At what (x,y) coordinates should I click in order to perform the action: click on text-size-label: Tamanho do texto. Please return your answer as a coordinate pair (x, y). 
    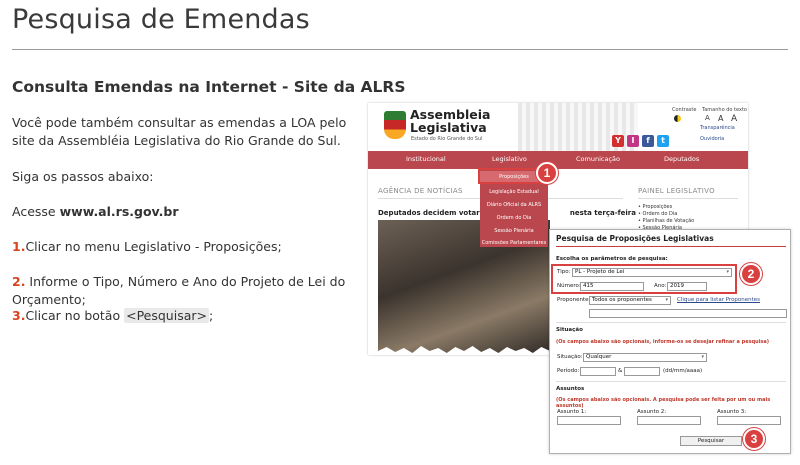
    Looking at the image, I should click on (724, 110).